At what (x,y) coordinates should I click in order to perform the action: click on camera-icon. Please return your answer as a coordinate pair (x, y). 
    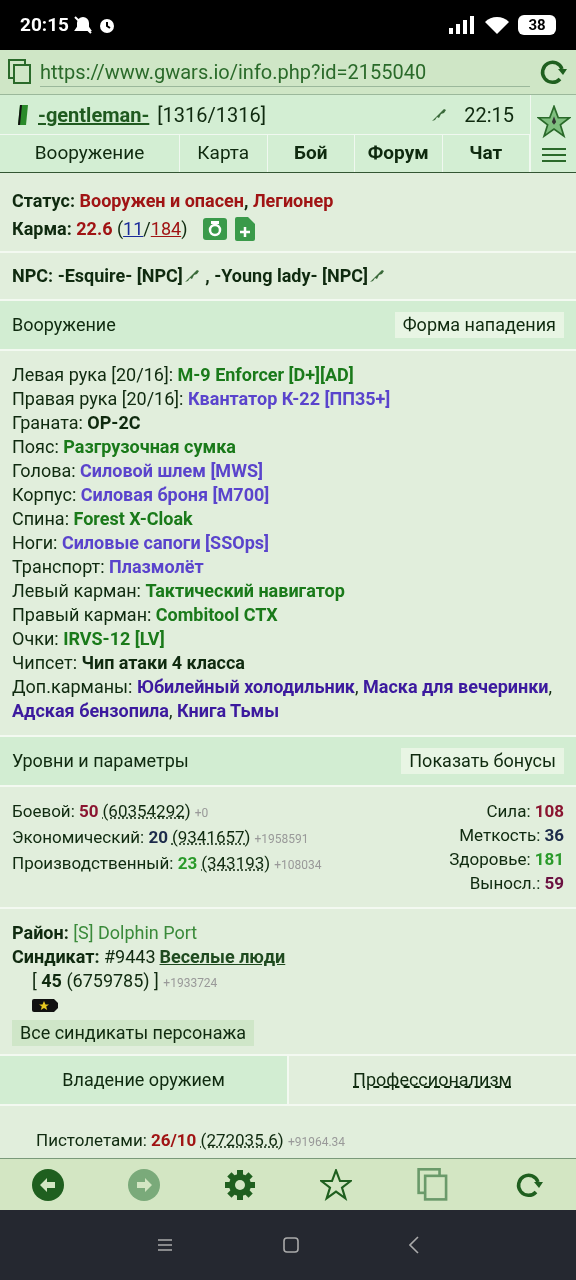
    Looking at the image, I should click on (215, 229).